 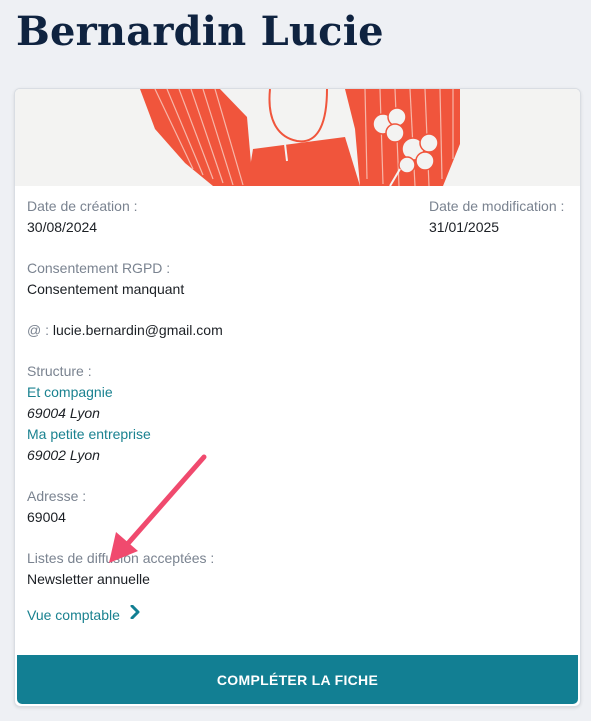 I want to click on accounting-view-link: Vue comptable, so click(x=83, y=614).